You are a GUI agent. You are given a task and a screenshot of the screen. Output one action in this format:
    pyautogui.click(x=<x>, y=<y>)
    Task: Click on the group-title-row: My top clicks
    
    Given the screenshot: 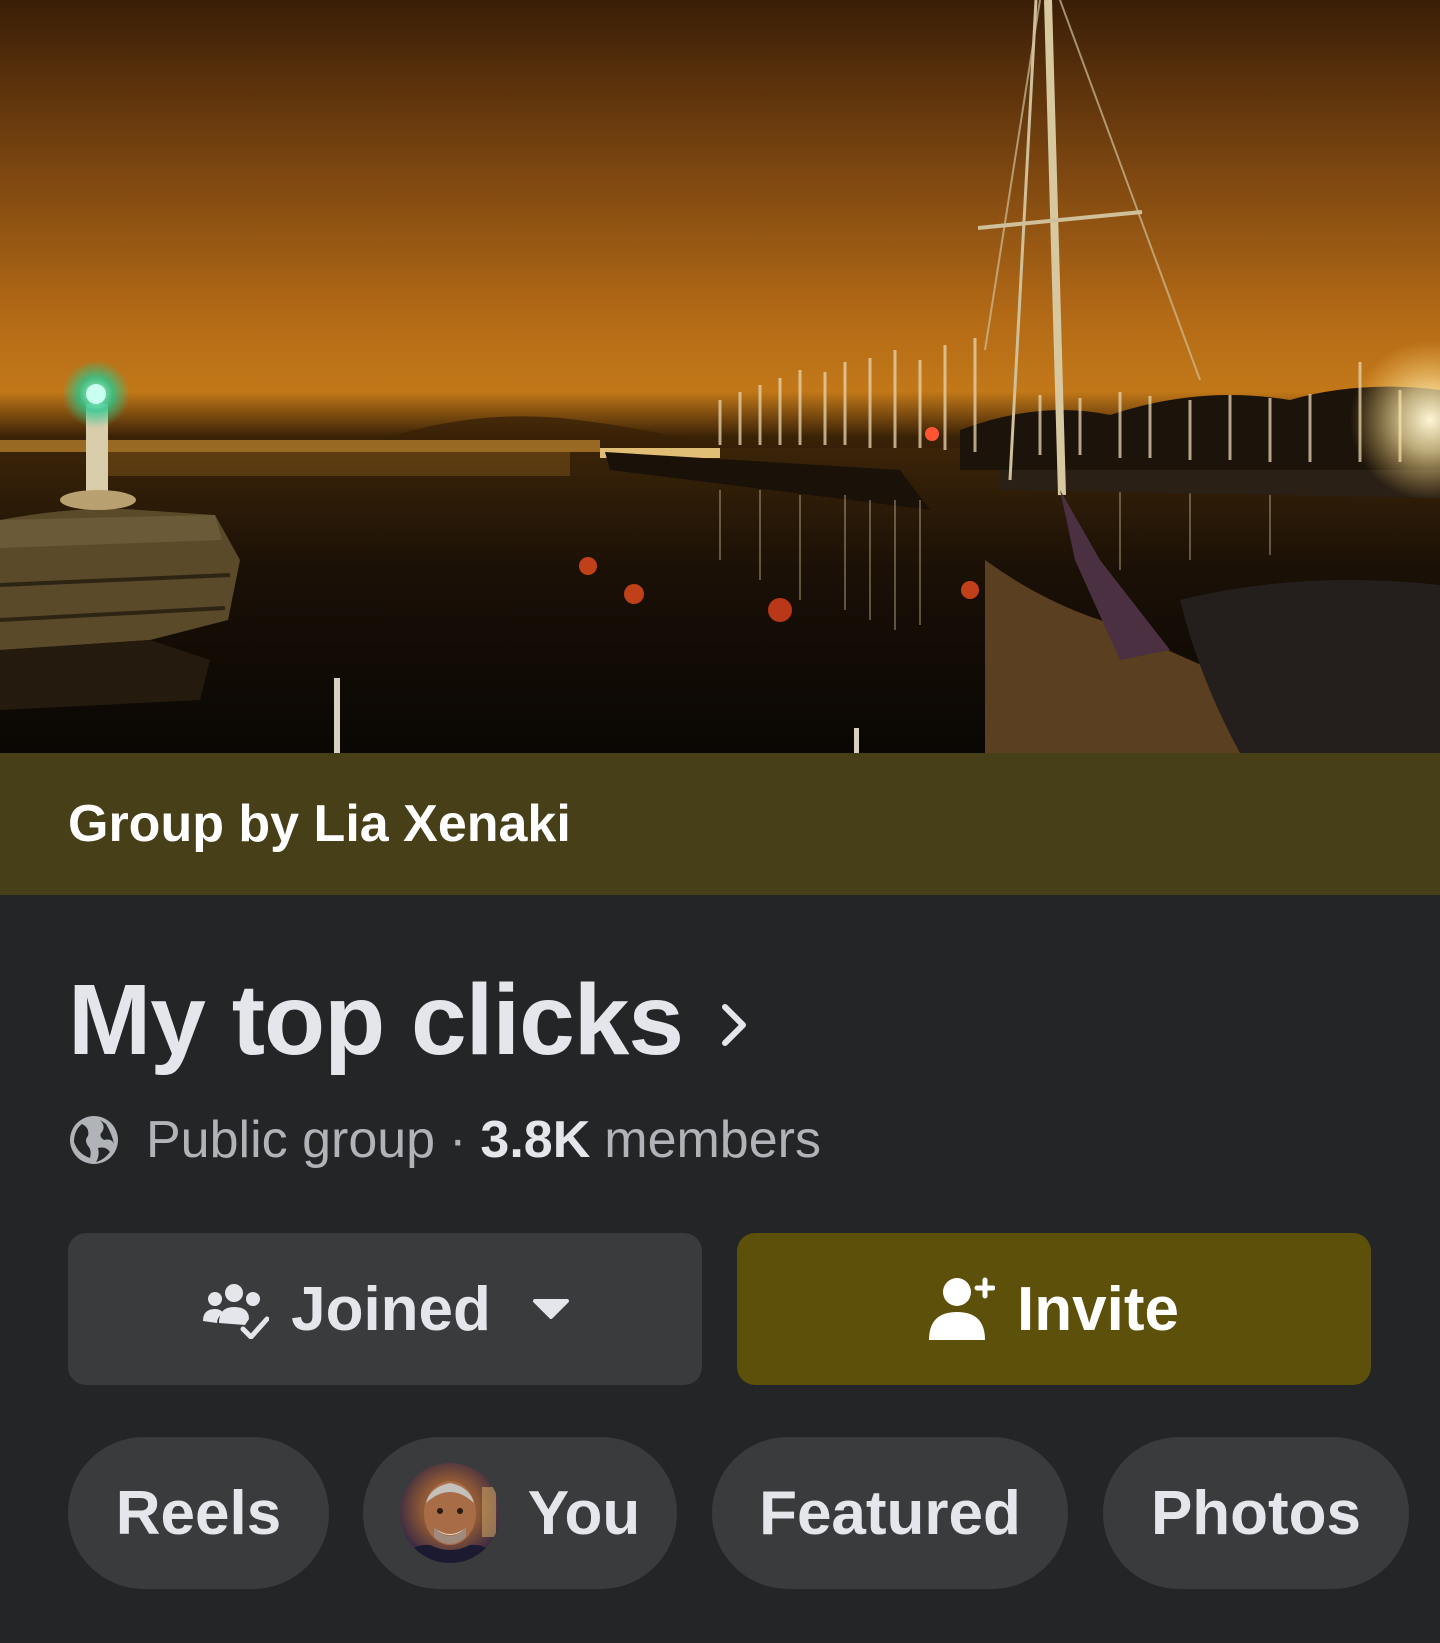 What is the action you would take?
    pyautogui.click(x=408, y=1020)
    